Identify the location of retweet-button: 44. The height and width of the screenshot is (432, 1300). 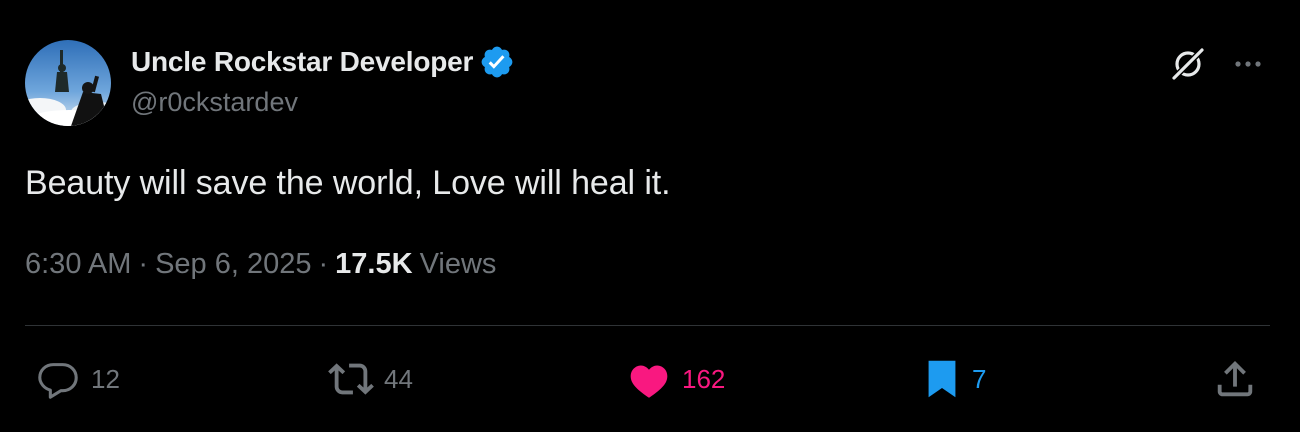
(370, 379).